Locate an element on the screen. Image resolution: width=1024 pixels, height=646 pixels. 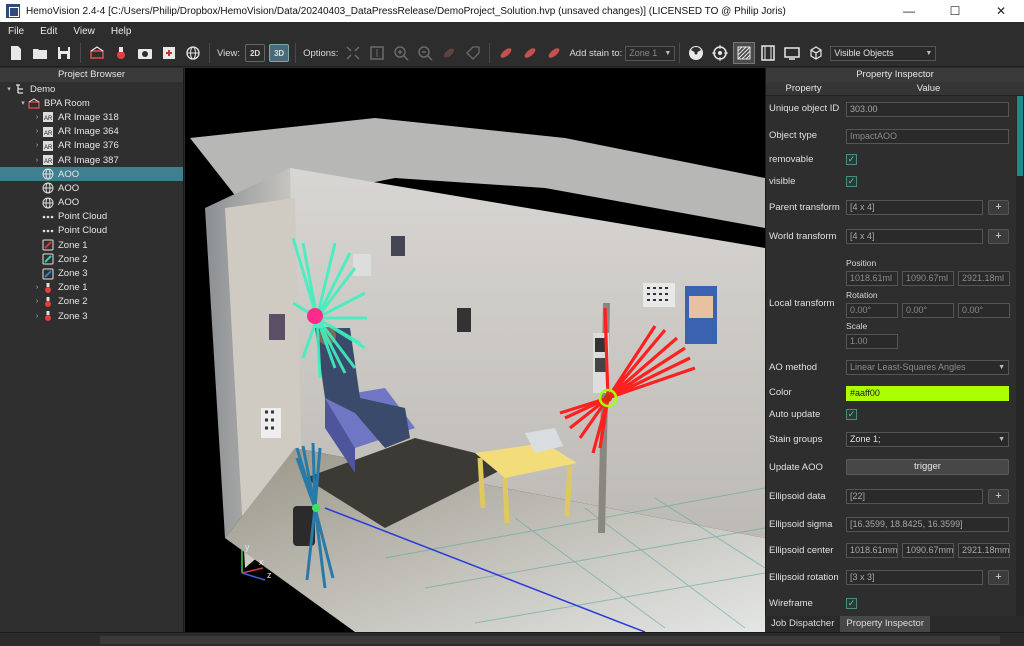
tree-item: ▾ Demo is located at coordinates (91, 89).